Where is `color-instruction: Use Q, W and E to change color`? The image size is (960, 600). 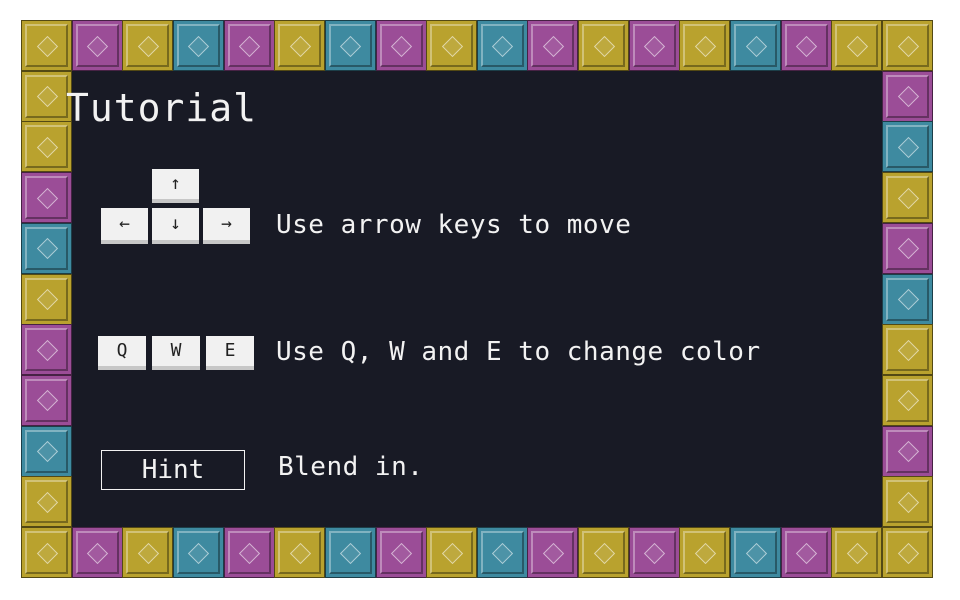 color-instruction: Use Q, W and E to change color is located at coordinates (518, 352).